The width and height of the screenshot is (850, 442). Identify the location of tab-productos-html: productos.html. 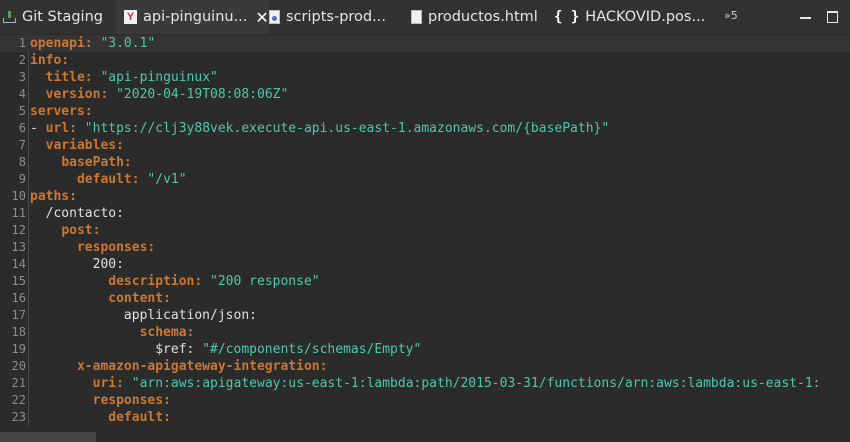
(479, 17).